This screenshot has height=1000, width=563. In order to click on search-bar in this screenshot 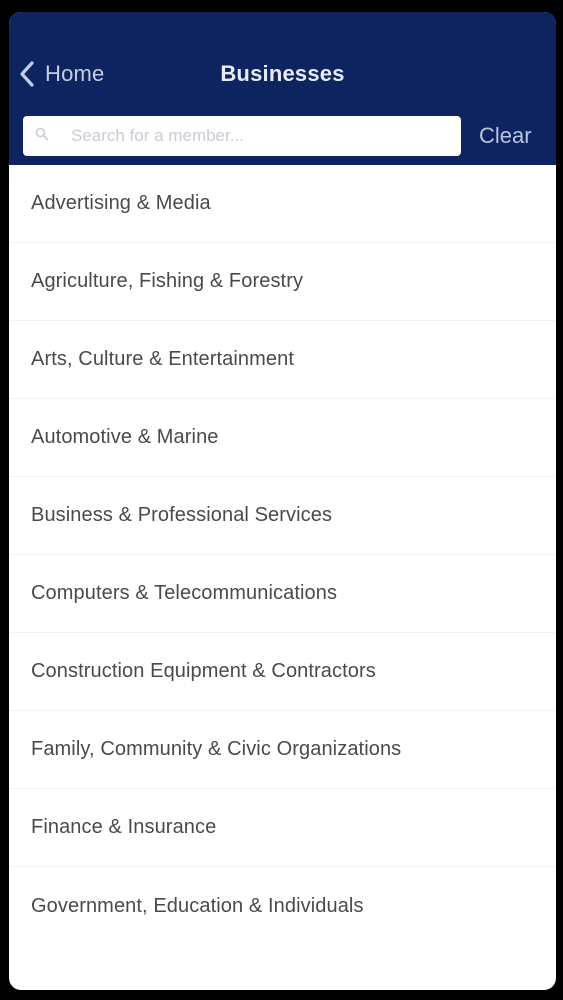, I will do `click(242, 136)`.